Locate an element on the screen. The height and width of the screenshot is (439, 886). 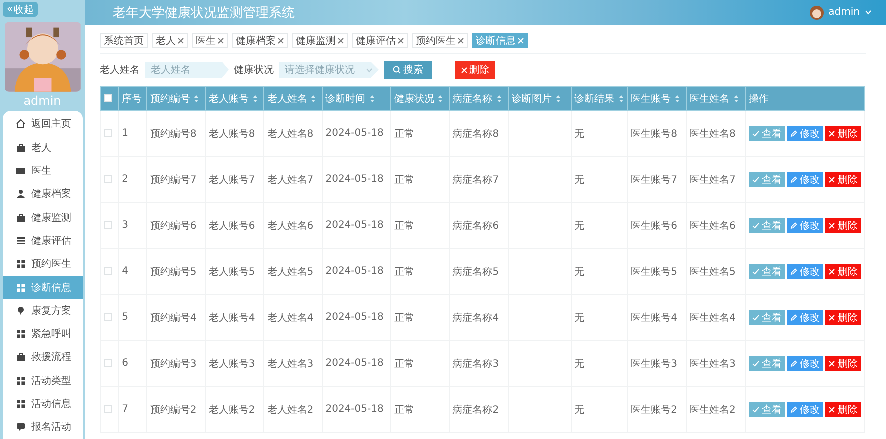
sidebar-item: 健康评估 is located at coordinates (42, 241).